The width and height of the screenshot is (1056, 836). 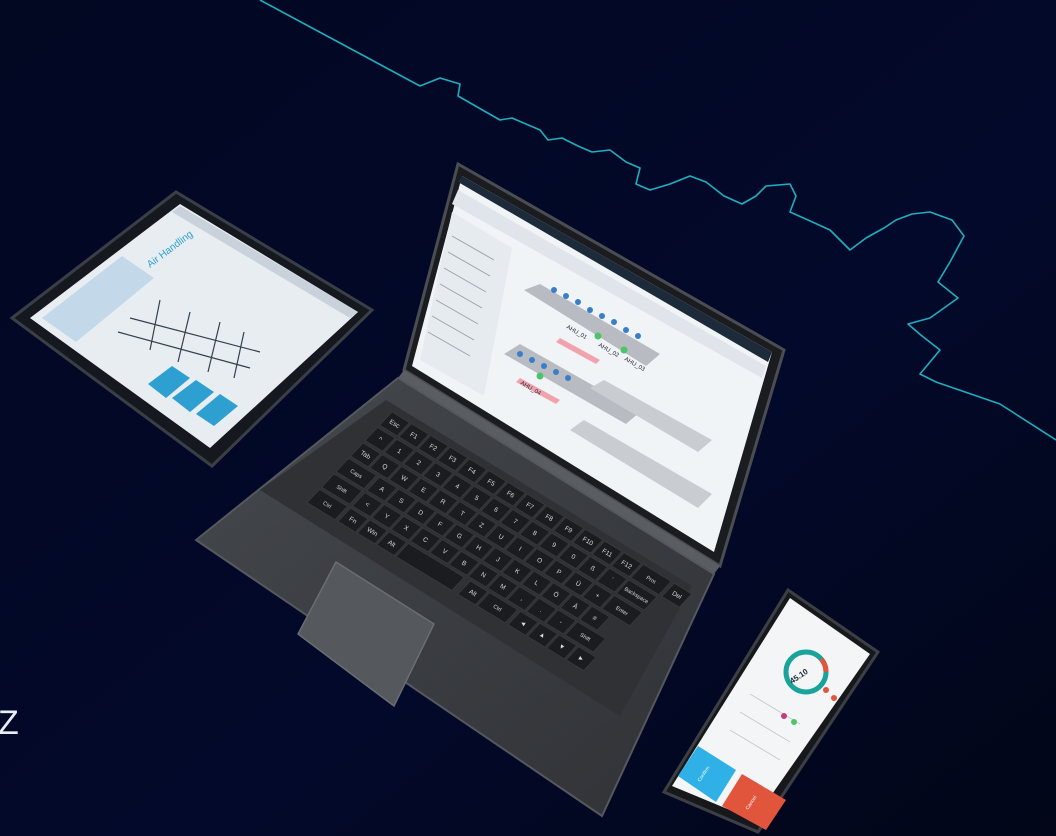 What do you see at coordinates (9, 723) in the screenshot?
I see `stray-letter: Z` at bounding box center [9, 723].